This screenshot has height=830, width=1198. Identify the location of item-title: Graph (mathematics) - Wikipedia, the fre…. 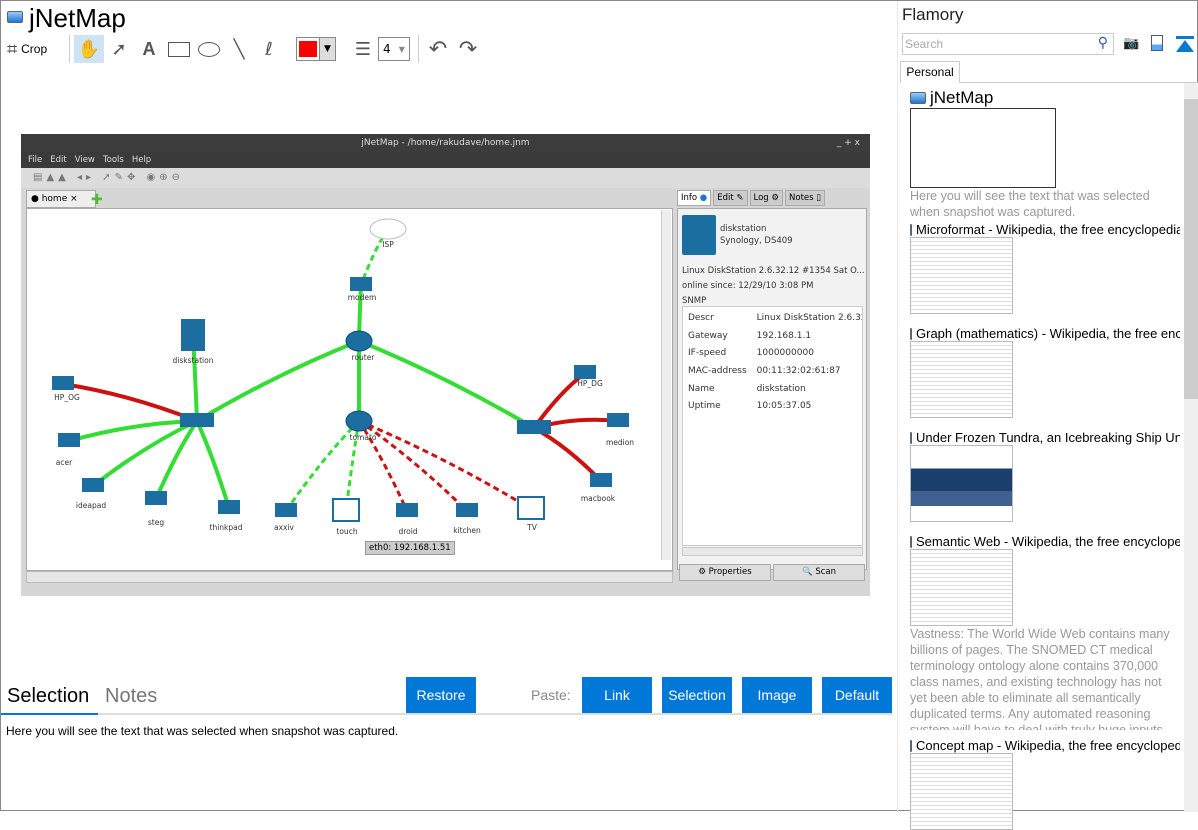
(1048, 333).